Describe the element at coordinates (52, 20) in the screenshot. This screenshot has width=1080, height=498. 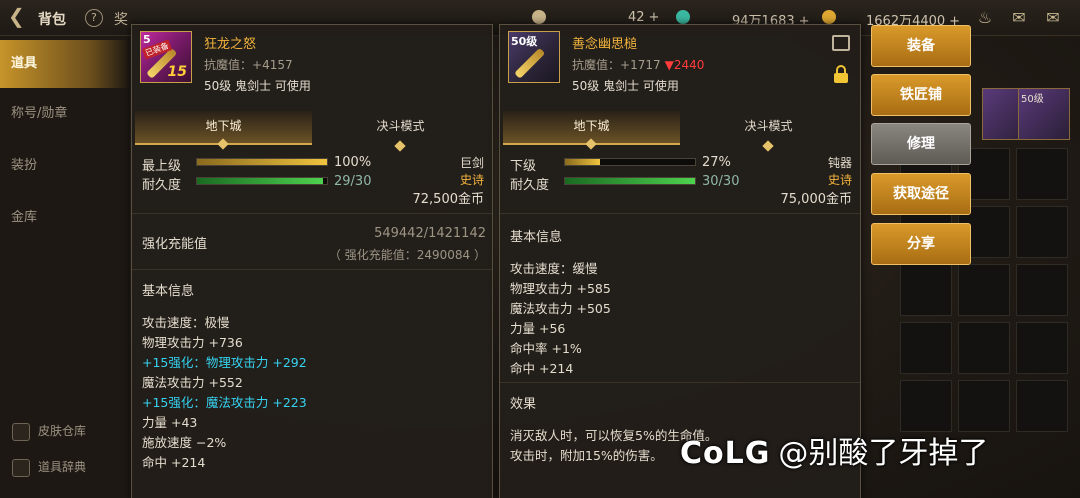
I see `page-title: 背包` at that location.